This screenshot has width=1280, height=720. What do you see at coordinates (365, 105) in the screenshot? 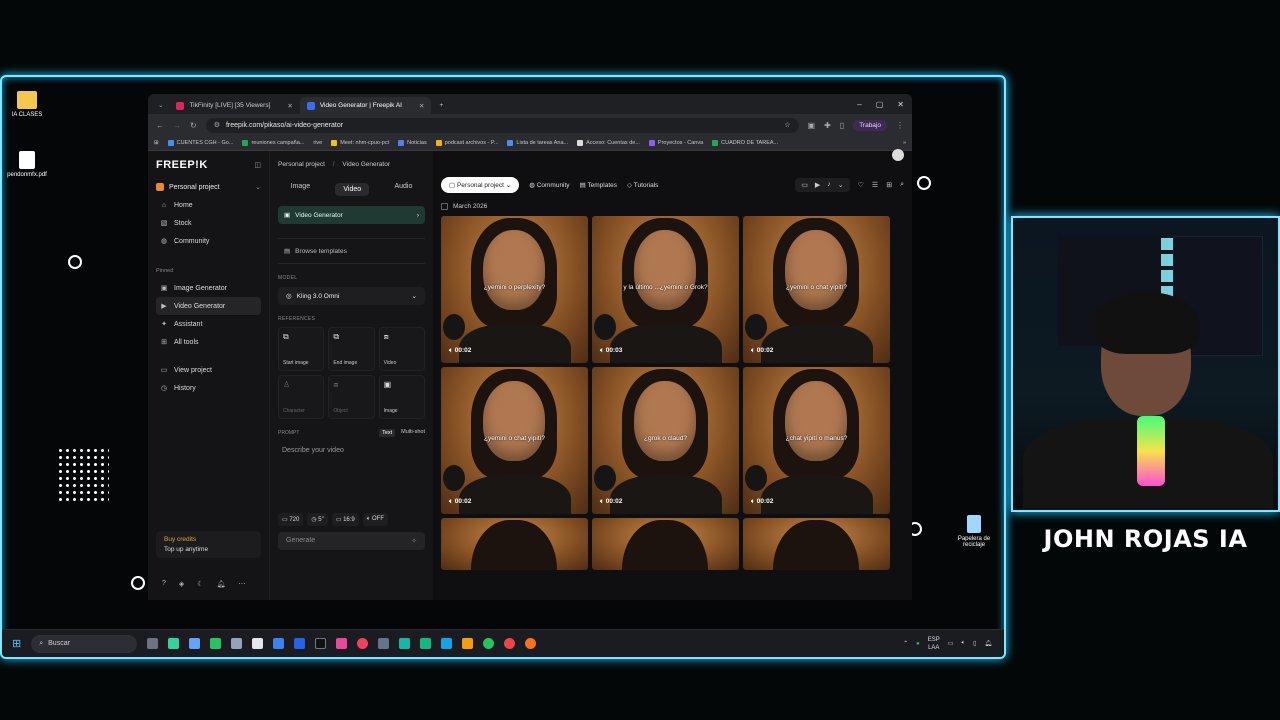
I see `tab-video-generator: Video Generator | Freepik AI ✕` at bounding box center [365, 105].